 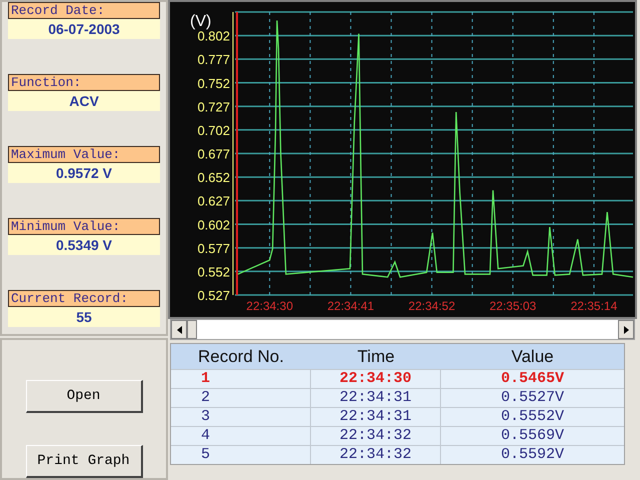 I want to click on field-value: ACV, so click(x=84, y=101).